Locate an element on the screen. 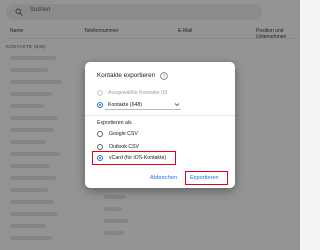  vcard-highlight-box is located at coordinates (134, 158).